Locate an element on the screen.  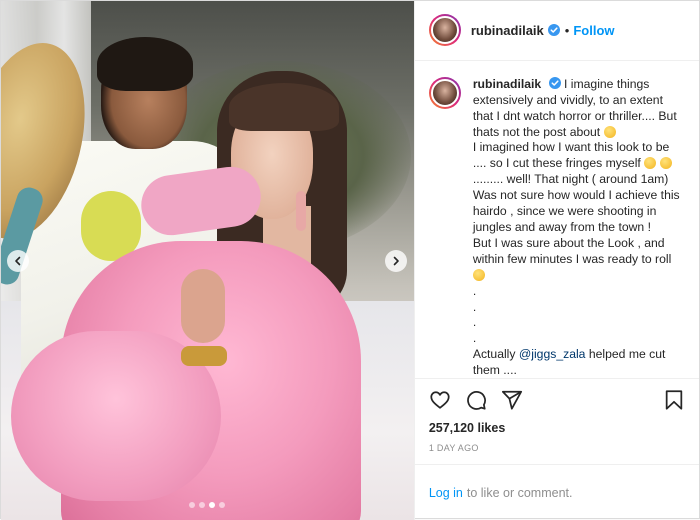
chevron-left-icon is located at coordinates (18, 261).